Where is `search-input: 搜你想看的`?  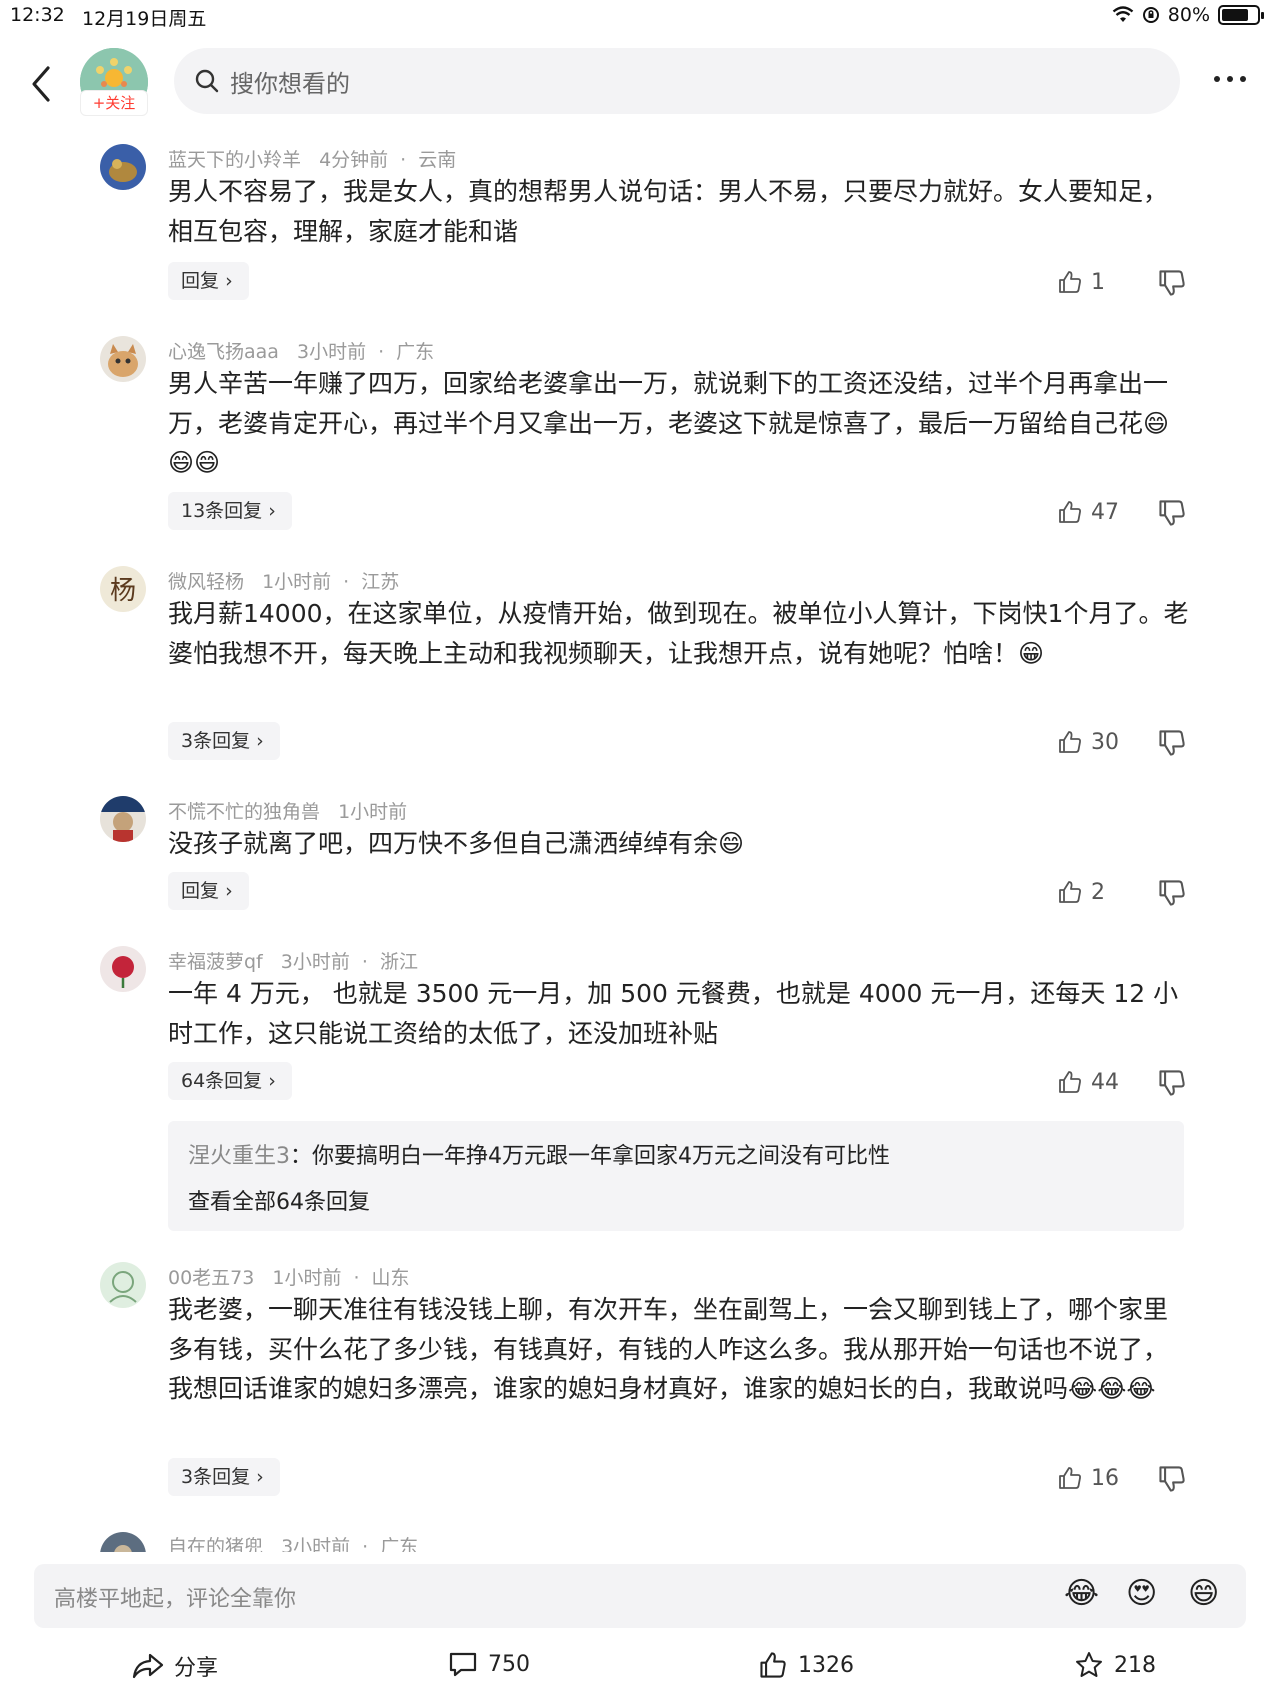
search-input: 搜你想看的 is located at coordinates (677, 81).